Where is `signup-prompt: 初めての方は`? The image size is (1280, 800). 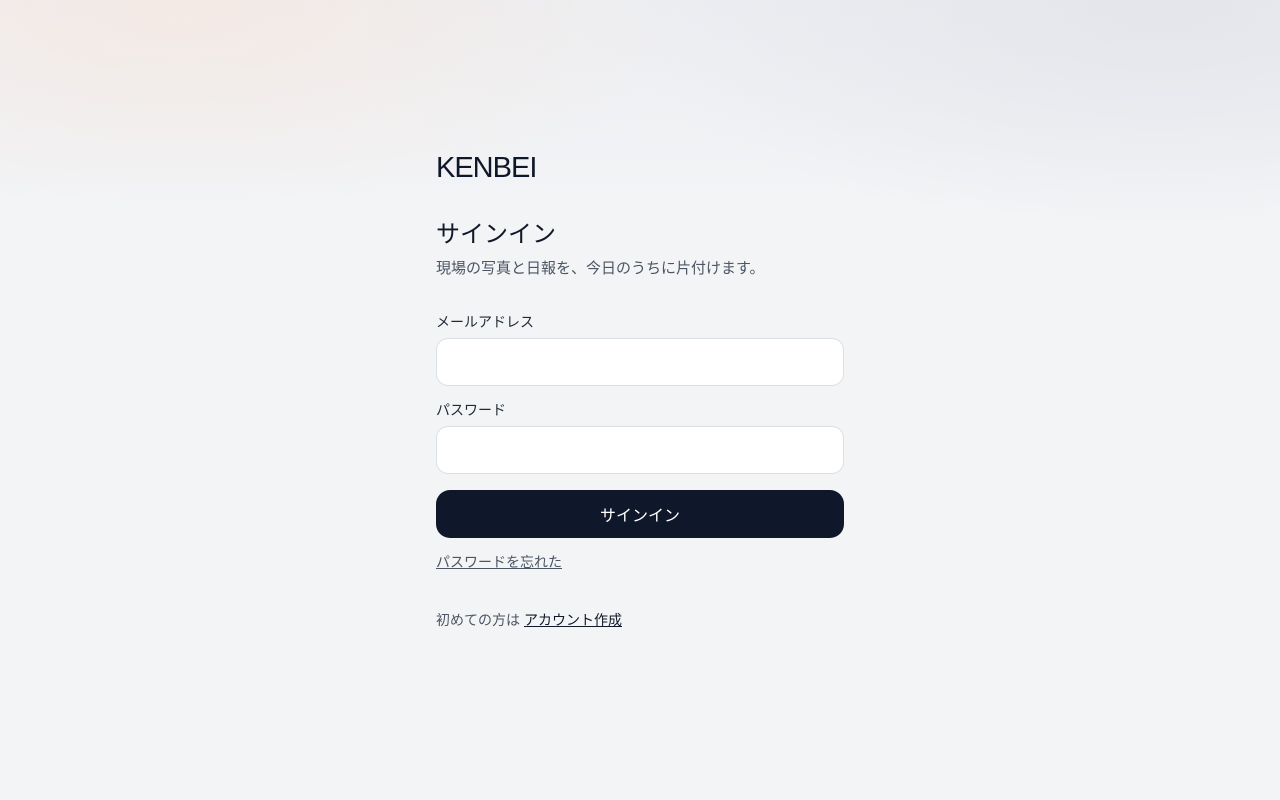
signup-prompt: 初めての方は is located at coordinates (478, 621).